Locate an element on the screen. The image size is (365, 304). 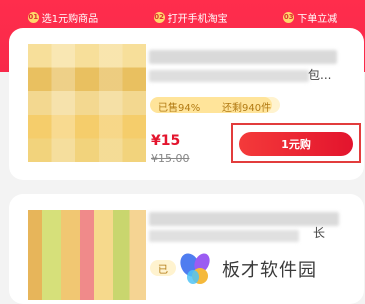
step-label: 打开手机淘宝 is located at coordinates (197, 19).